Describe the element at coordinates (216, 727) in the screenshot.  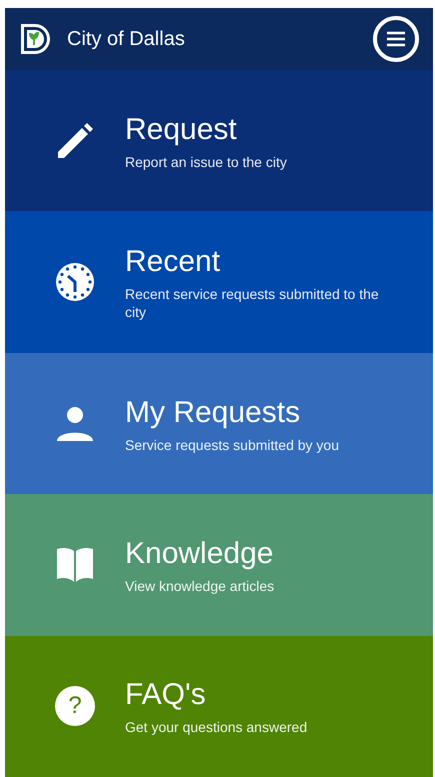
I see `tile-subtitle: Get your questions answered` at that location.